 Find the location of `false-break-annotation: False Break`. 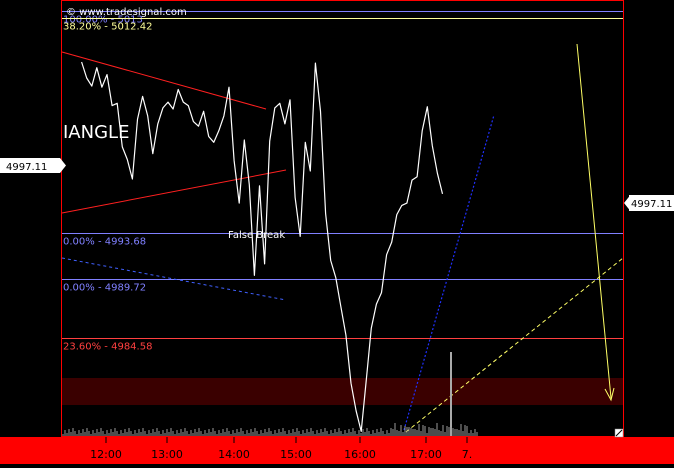

false-break-annotation: False Break is located at coordinates (256, 235).